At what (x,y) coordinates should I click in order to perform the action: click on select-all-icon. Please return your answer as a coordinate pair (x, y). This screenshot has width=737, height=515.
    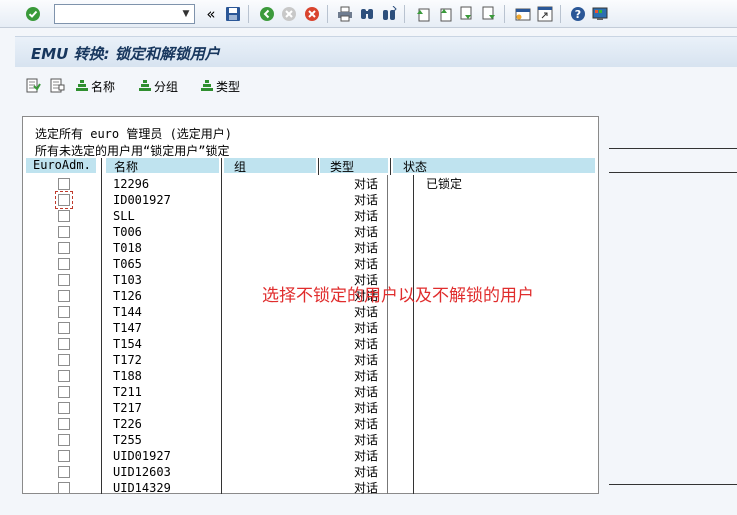
    Looking at the image, I should click on (33, 86).